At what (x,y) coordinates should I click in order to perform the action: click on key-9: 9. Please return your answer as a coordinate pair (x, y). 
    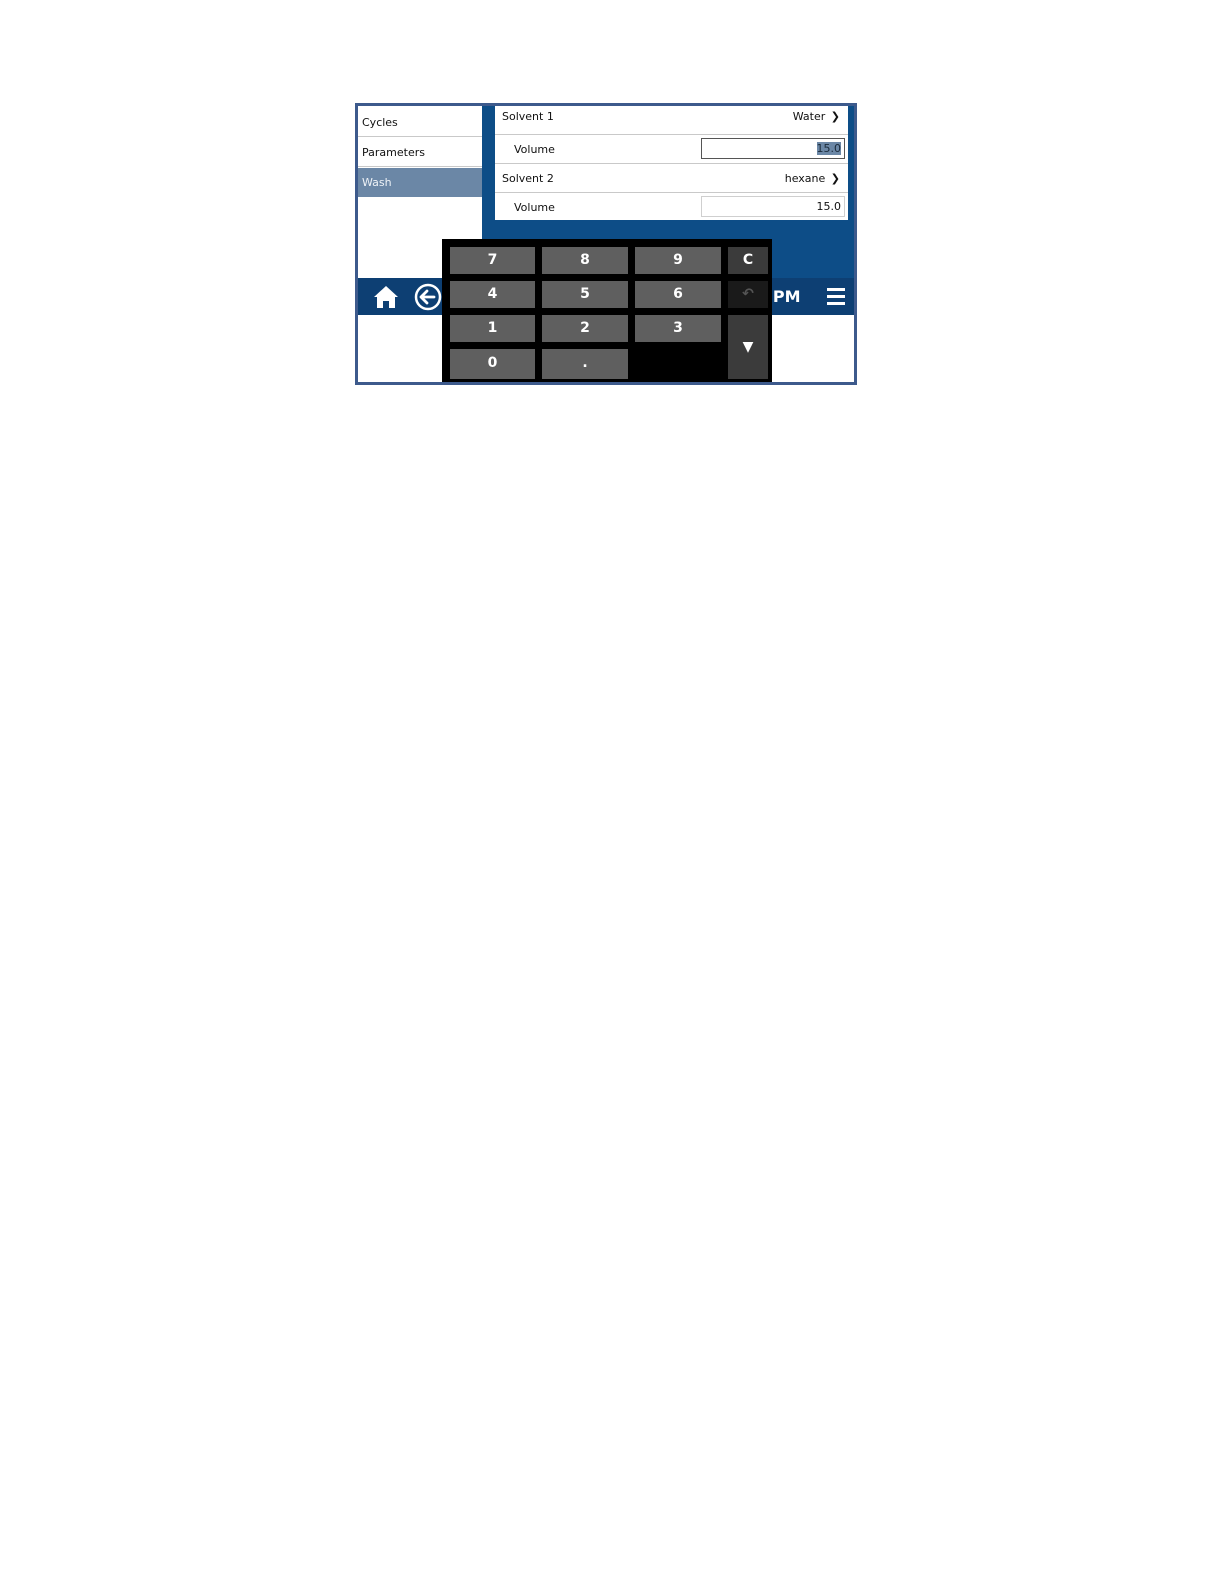
    Looking at the image, I should click on (678, 260).